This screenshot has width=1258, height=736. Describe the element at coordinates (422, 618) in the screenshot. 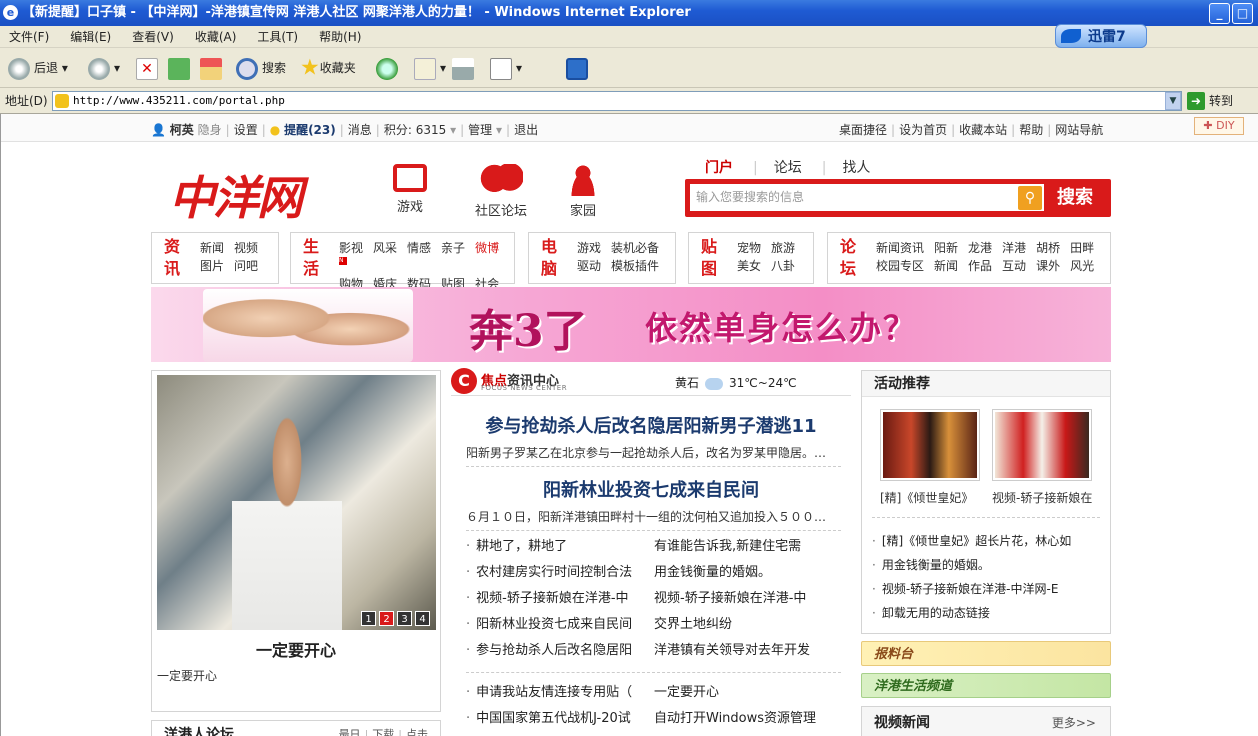

I see `slide-page: 4` at that location.